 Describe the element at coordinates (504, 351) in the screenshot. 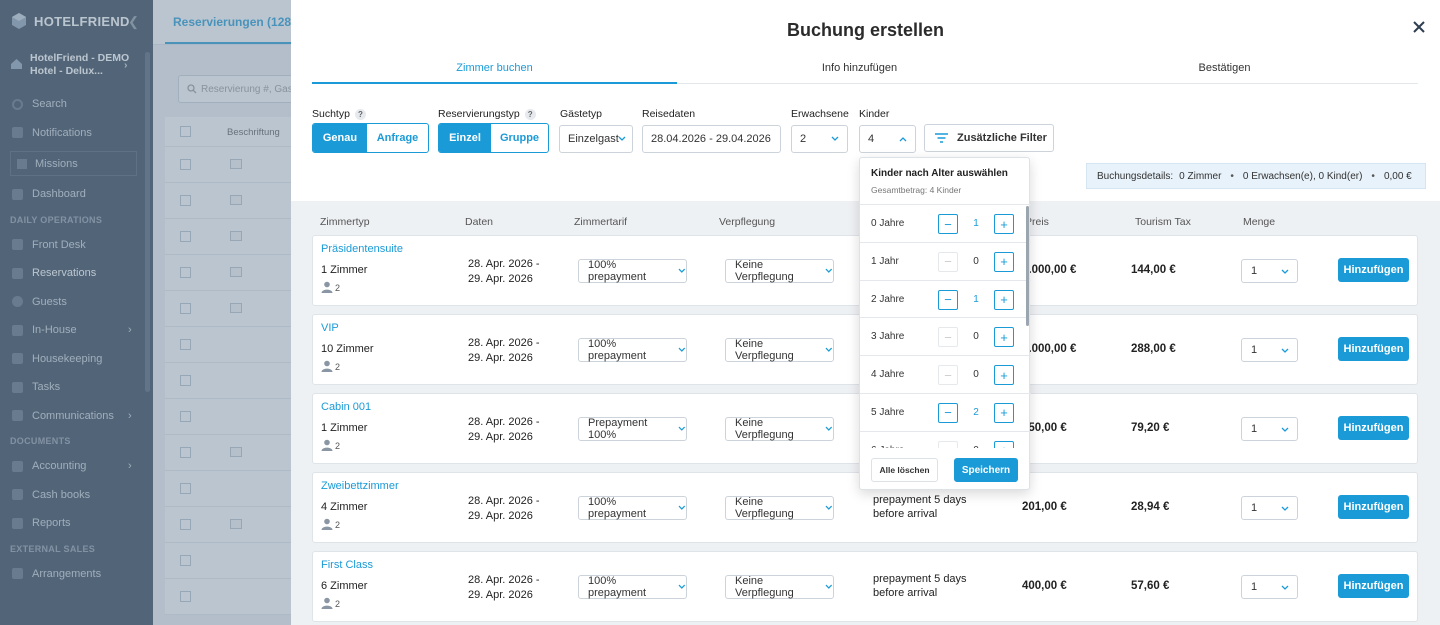

I see `room-dates: 28. Apr. 2026 - 29. Apr. 2026` at that location.